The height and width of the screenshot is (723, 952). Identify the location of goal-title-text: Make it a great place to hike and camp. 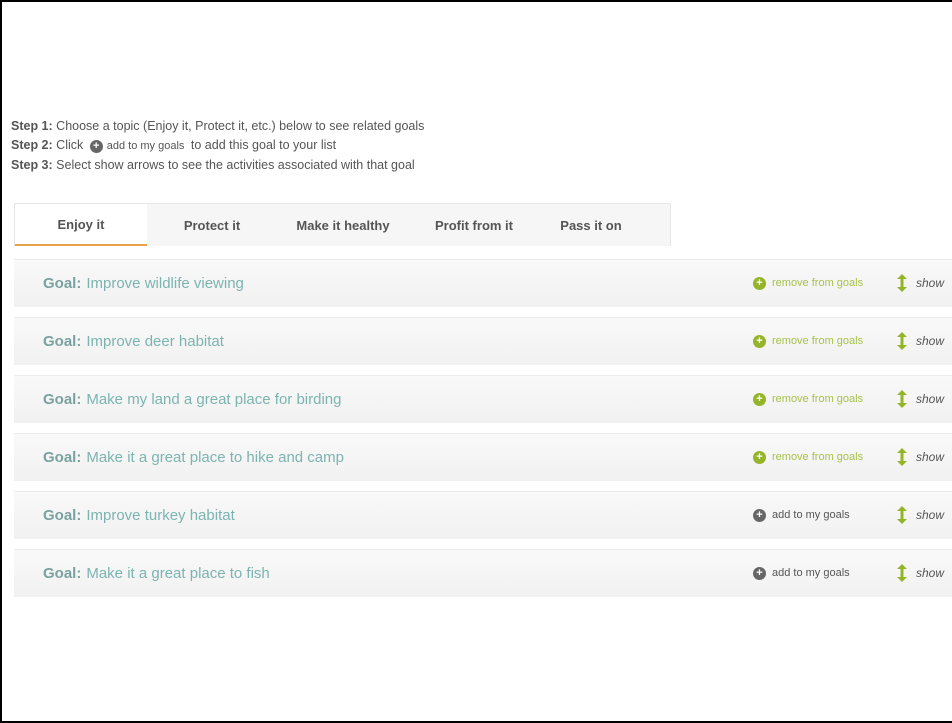
(215, 457).